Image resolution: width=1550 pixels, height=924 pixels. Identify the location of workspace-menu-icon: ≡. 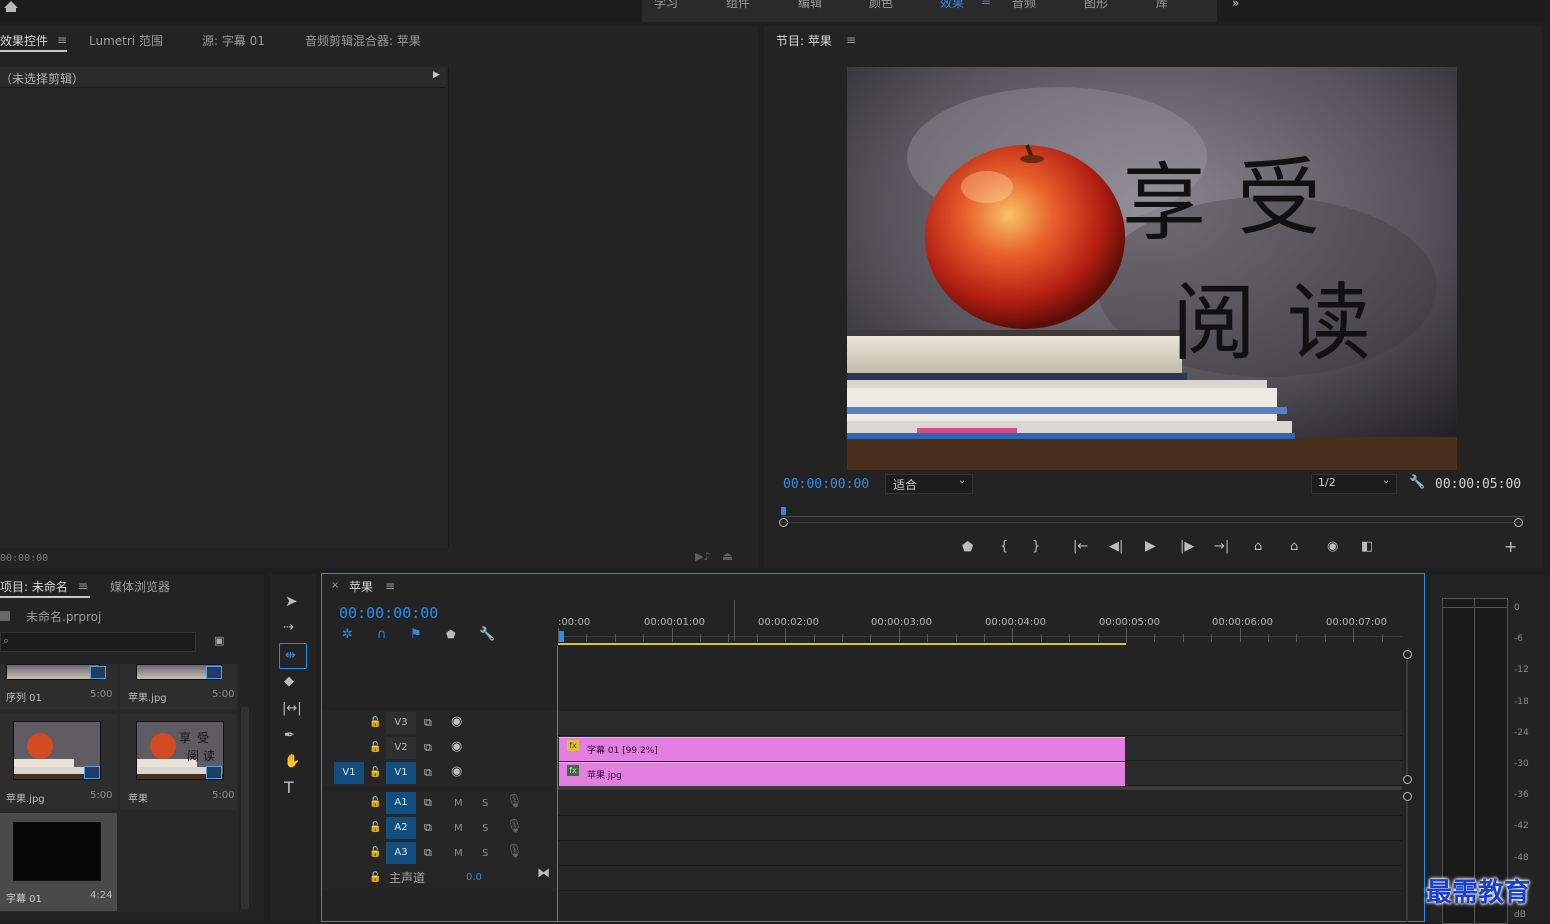
(986, 4).